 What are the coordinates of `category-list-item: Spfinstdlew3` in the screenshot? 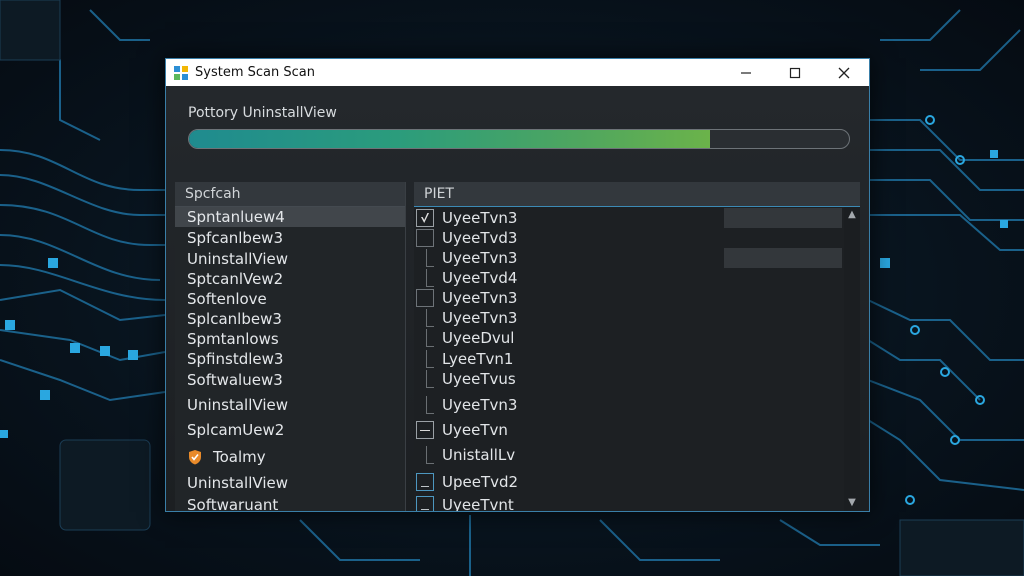 It's located at (290, 359).